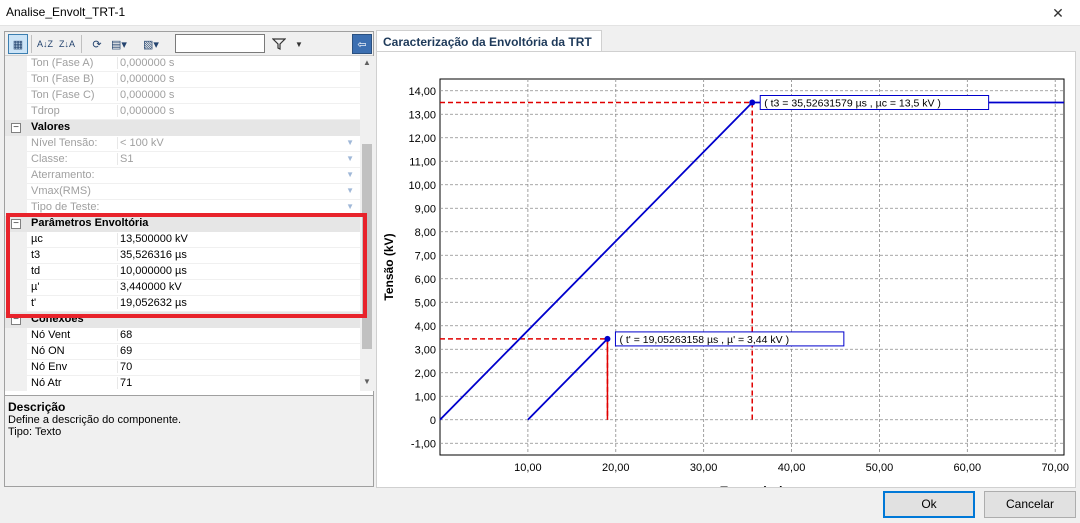  I want to click on ok-button-label: Ok, so click(929, 504).